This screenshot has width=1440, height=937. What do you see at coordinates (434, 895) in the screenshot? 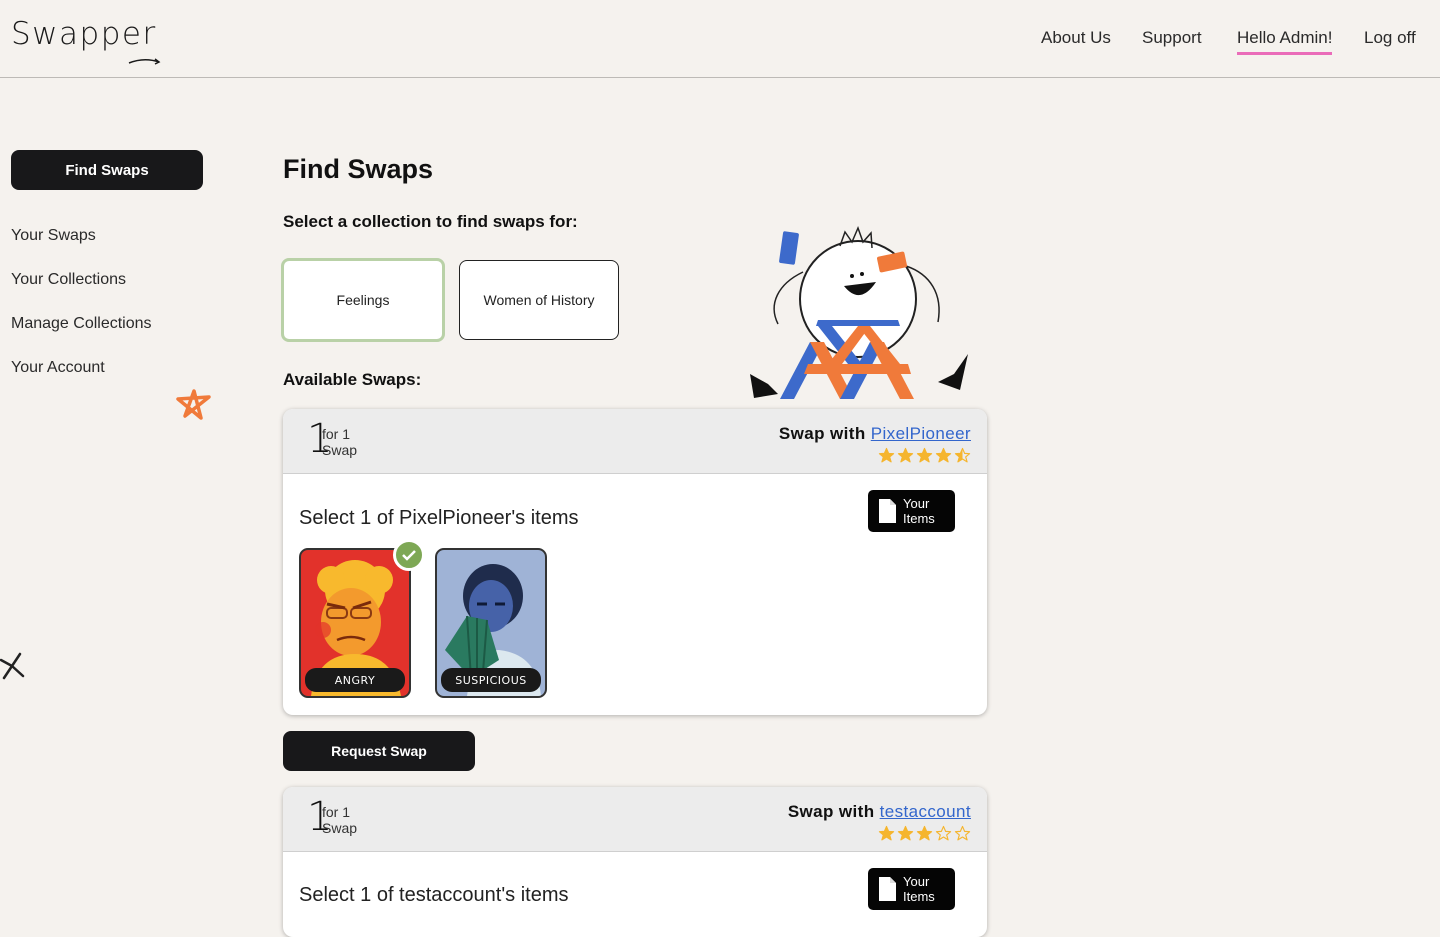
I see `select-items-label: Select 1 of testaccount's items` at bounding box center [434, 895].